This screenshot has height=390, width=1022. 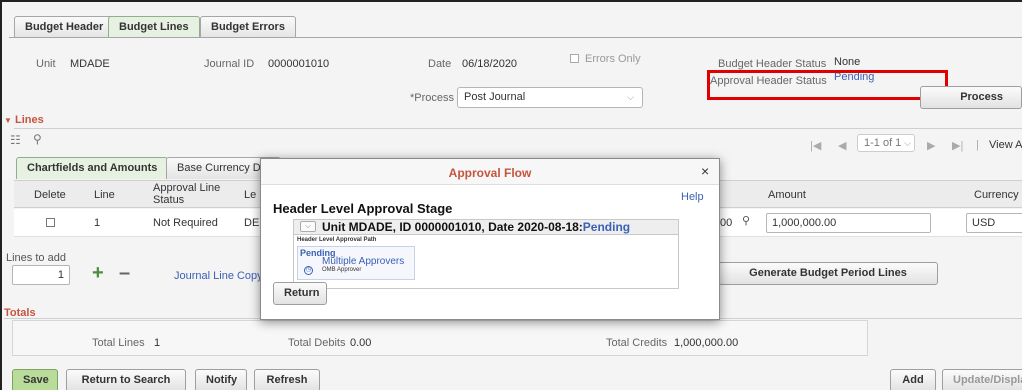 I want to click on lines-section-title: ▼ Lines, so click(x=24, y=120).